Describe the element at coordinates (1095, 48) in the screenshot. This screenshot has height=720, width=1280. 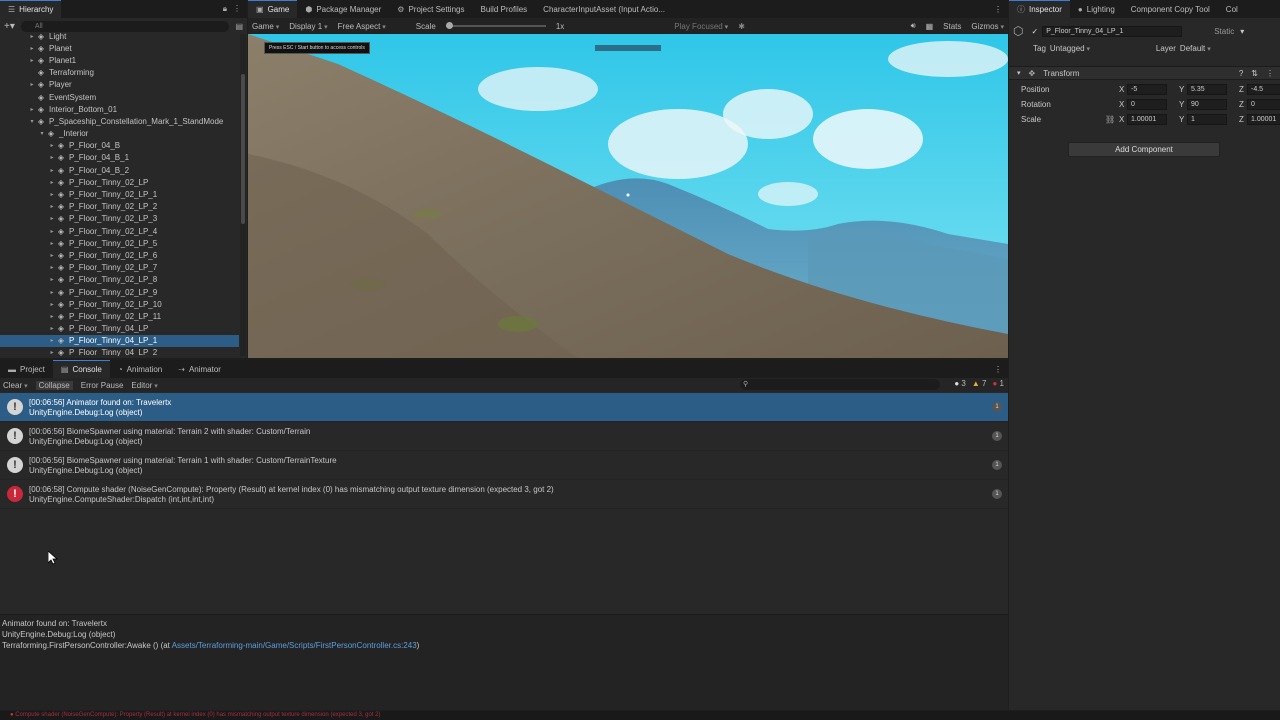
I see `tag-dropdown: Untagged` at that location.